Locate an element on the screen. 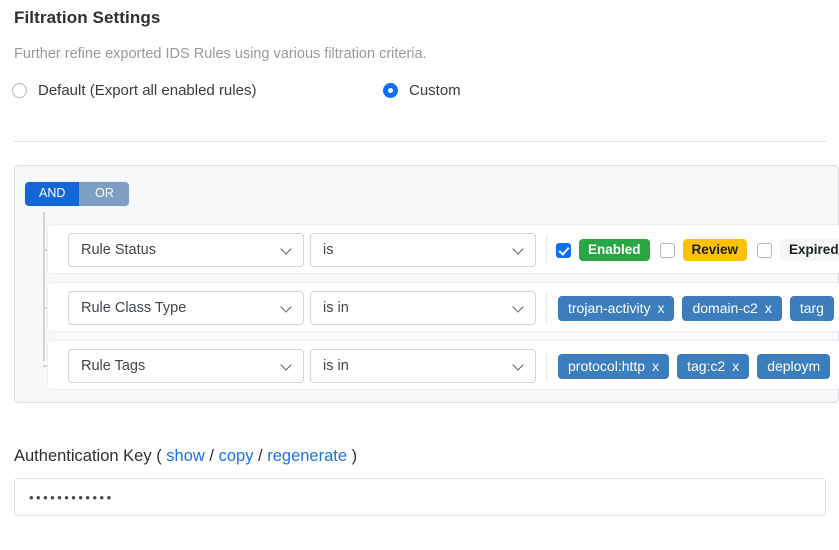  filter-value-area: trojan-activity x domain-c2 x targ is located at coordinates (692, 308).